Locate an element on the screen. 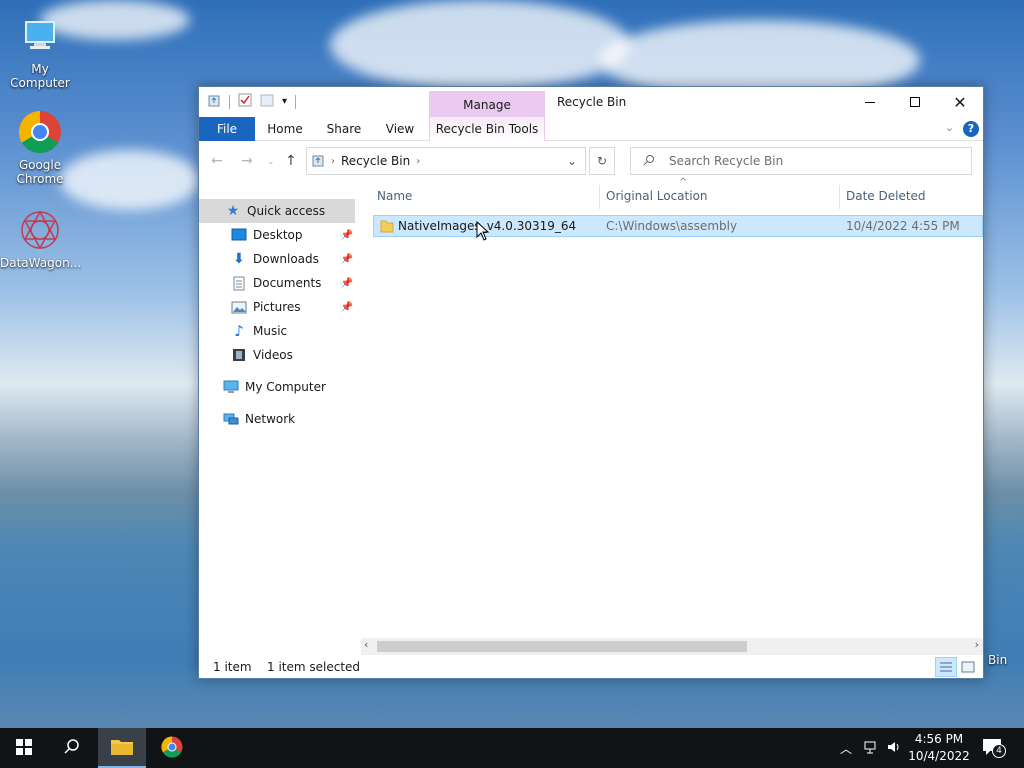 This screenshot has width=1024, height=768. close-button: ✕ is located at coordinates (960, 102).